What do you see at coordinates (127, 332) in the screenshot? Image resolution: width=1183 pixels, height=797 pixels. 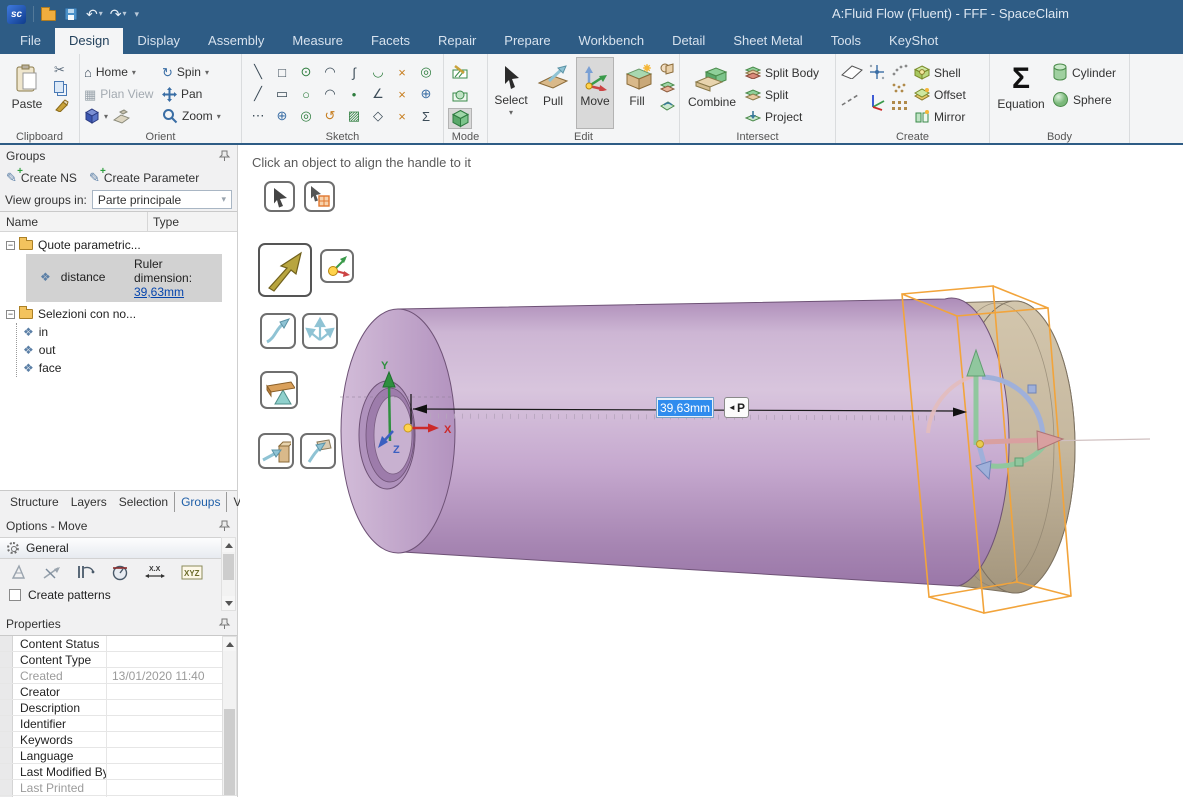 I see `tree-item-in: ❖ in` at bounding box center [127, 332].